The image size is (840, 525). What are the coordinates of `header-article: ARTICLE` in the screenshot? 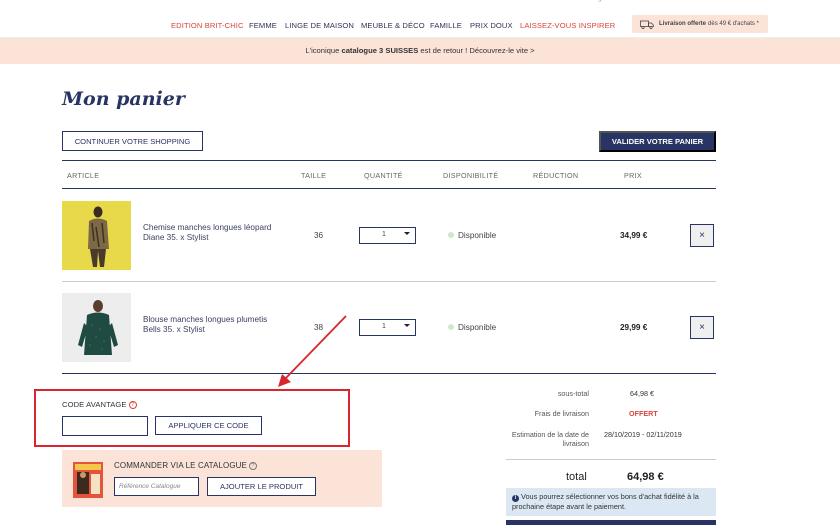 It's located at (83, 175).